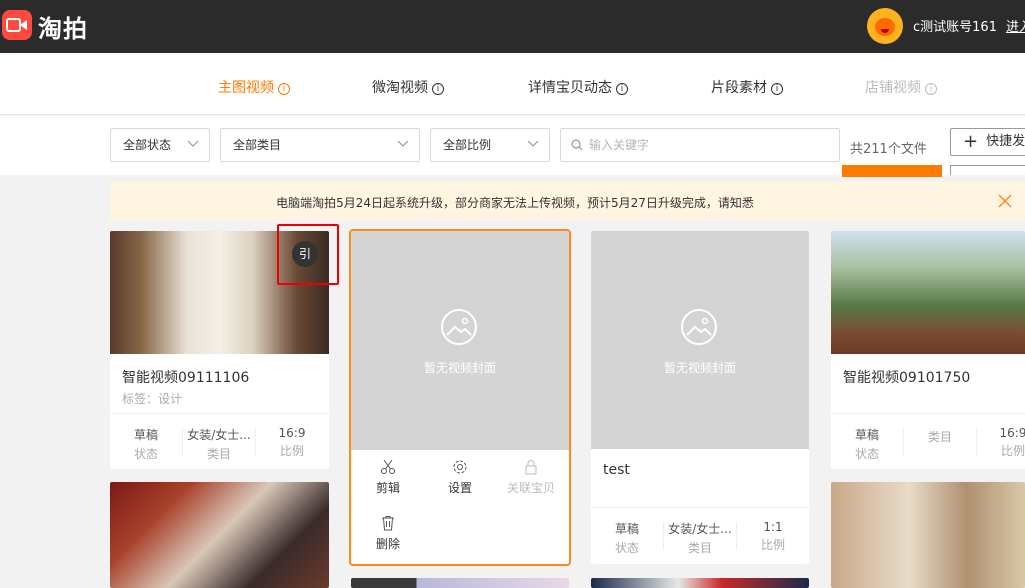  I want to click on video-meta: 草稿 状态 女装/女士... 类目 16:9 比例, so click(219, 441).